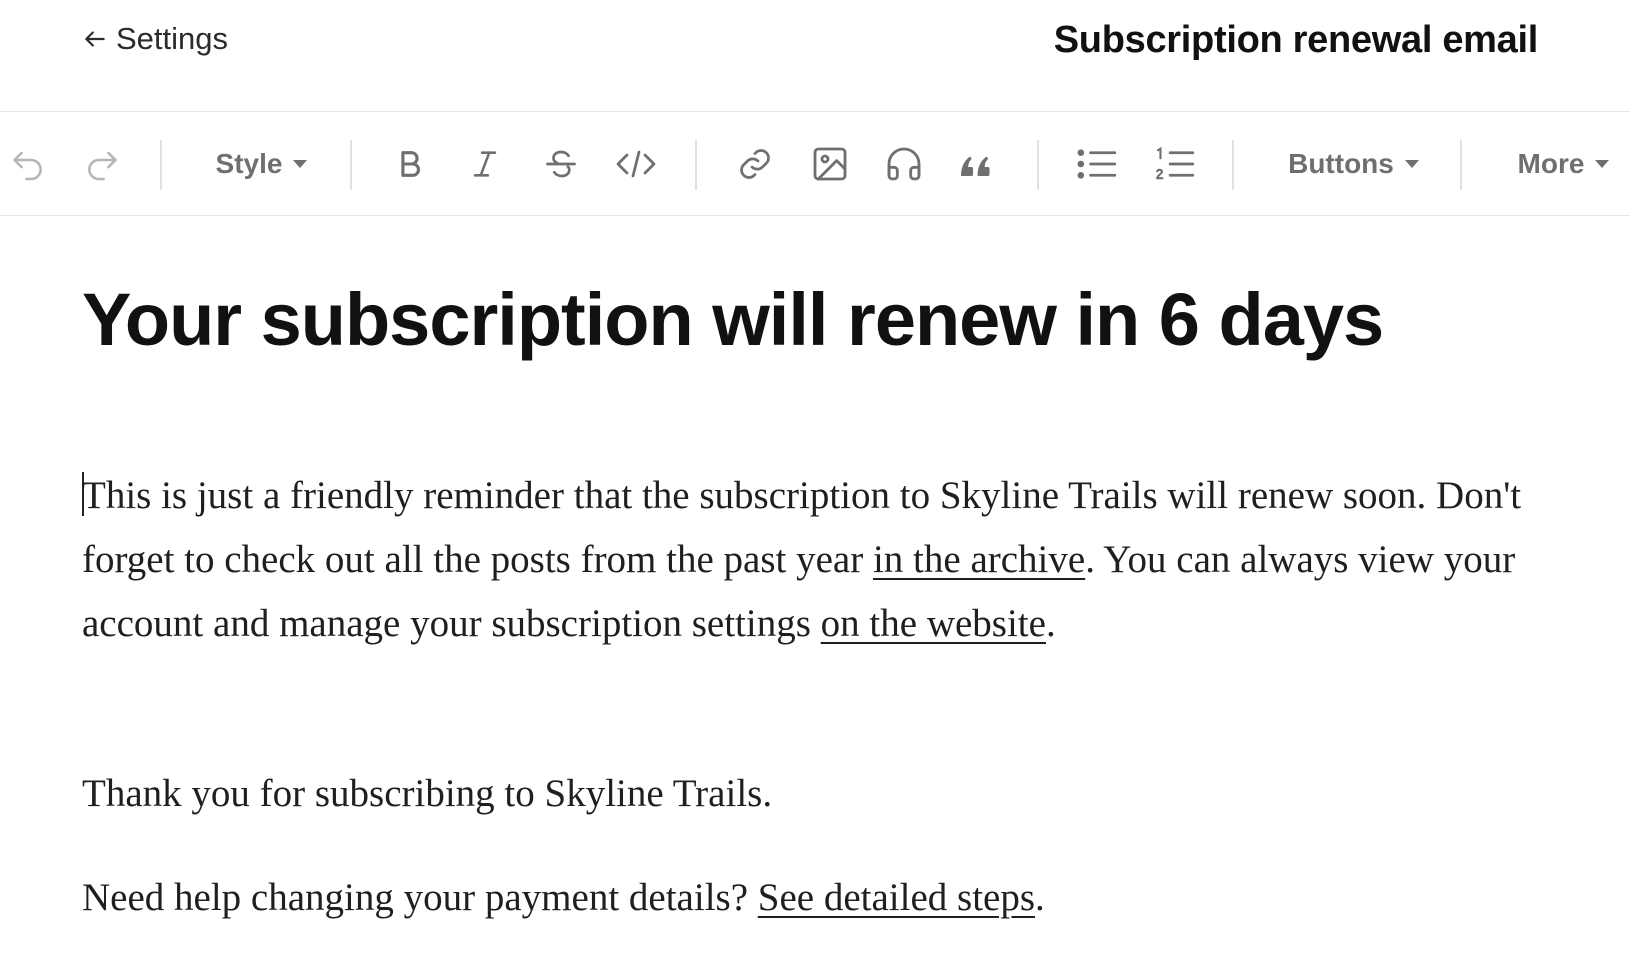 The height and width of the screenshot is (958, 1630). I want to click on arrow-left-icon, so click(95, 39).